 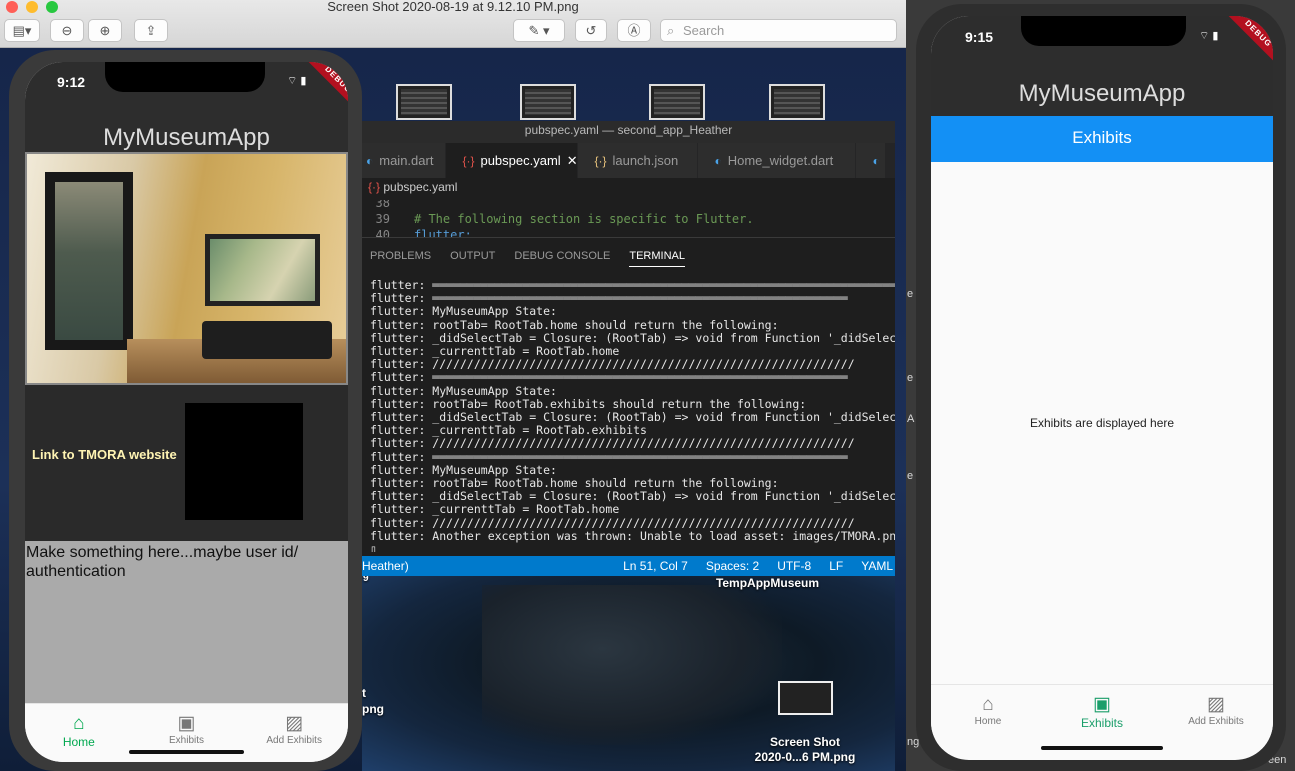 I want to click on status-time: 9:12, so click(x=71, y=82).